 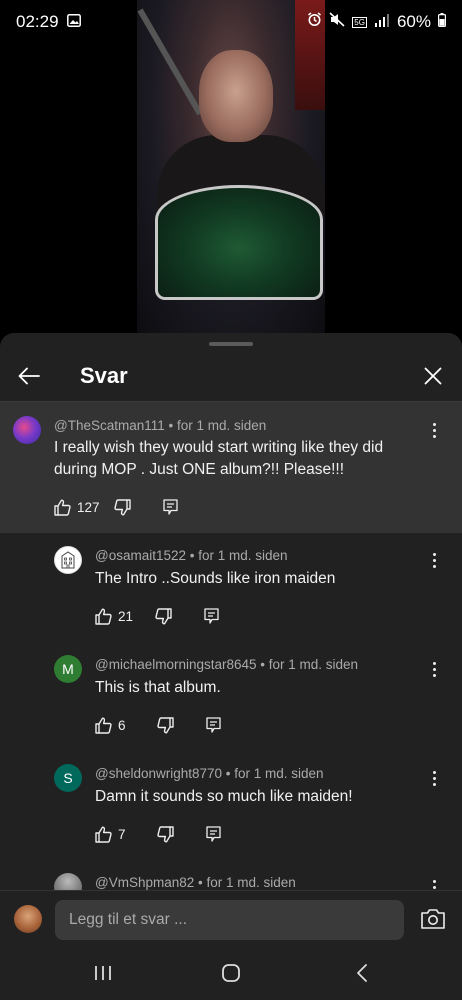 I want to click on system-nav-bar, so click(x=231, y=973).